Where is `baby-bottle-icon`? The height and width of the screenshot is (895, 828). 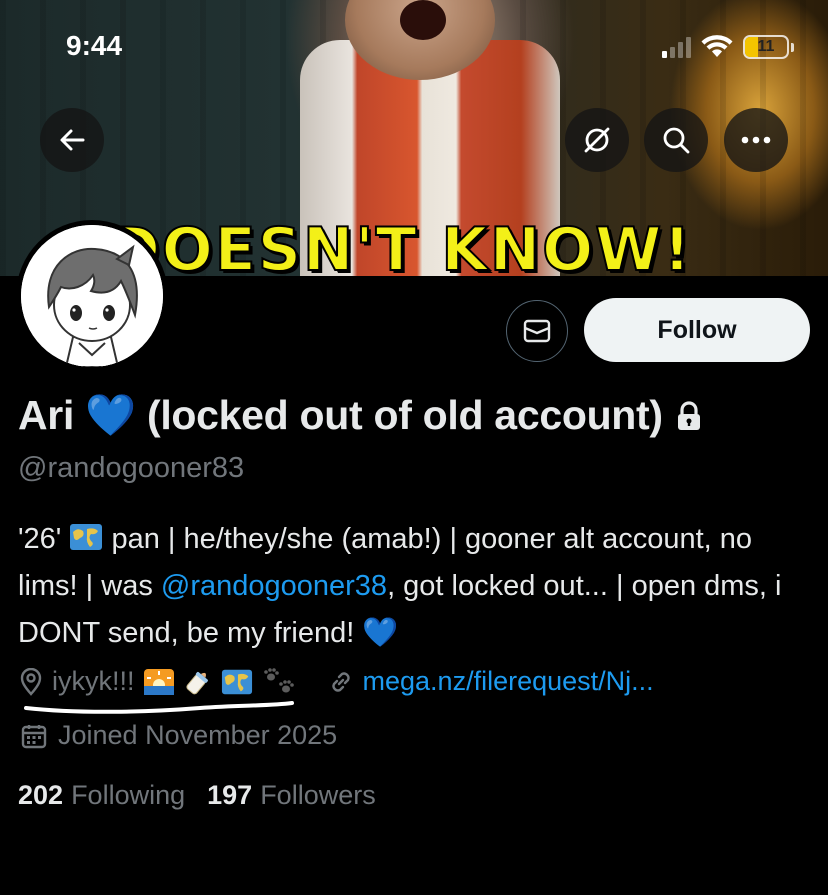 baby-bottle-icon is located at coordinates (198, 682).